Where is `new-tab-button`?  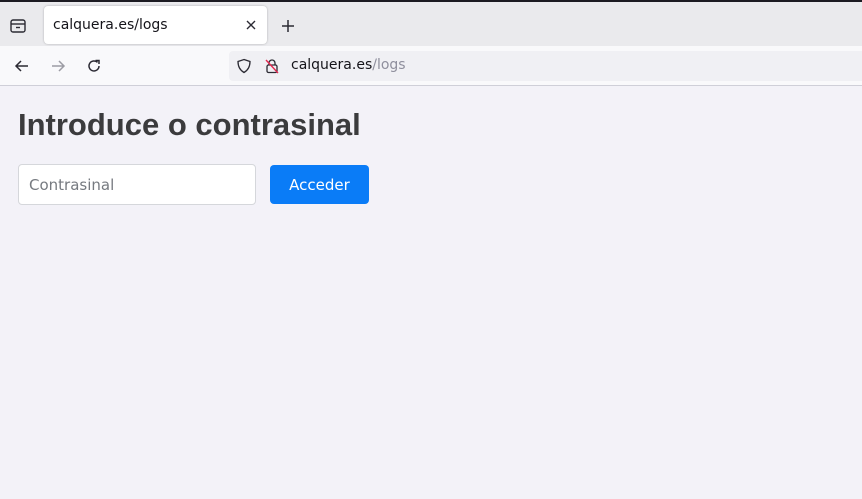 new-tab-button is located at coordinates (288, 26).